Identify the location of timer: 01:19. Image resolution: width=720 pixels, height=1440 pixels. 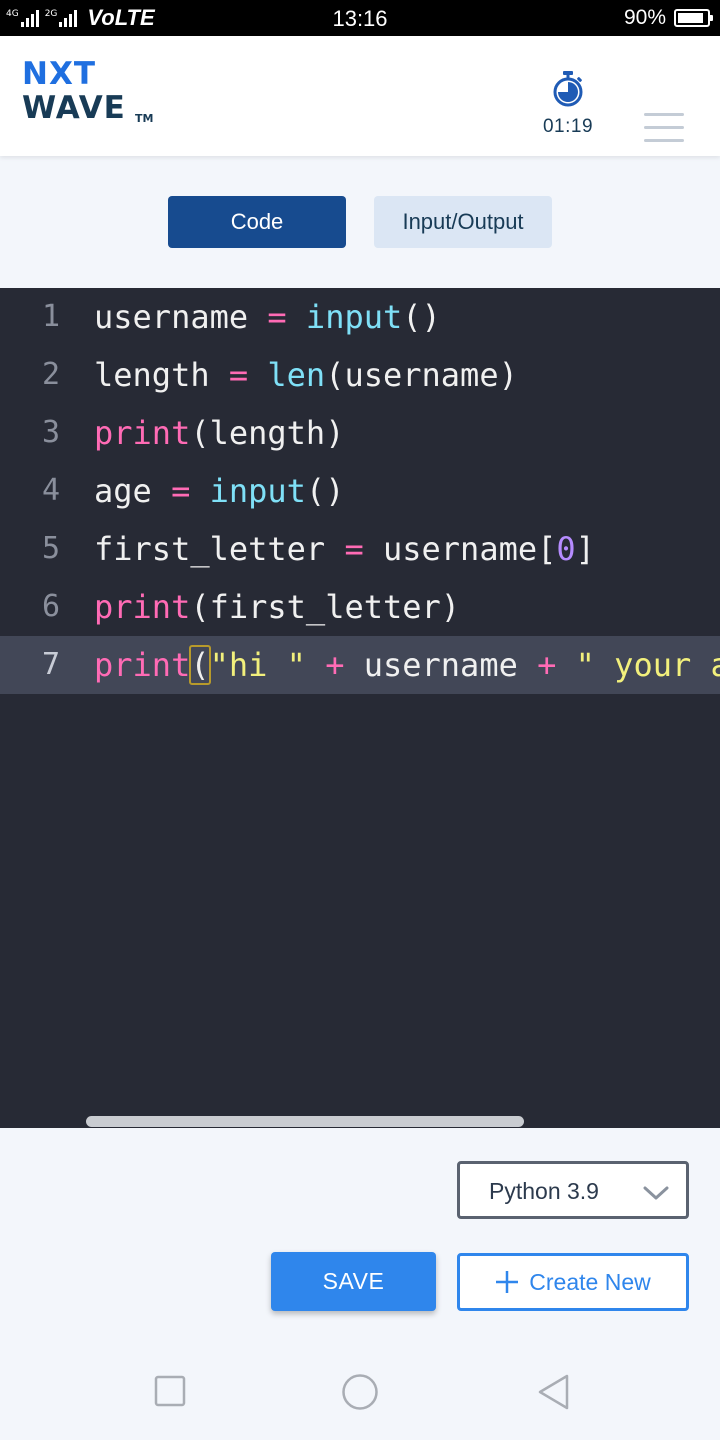
(568, 106).